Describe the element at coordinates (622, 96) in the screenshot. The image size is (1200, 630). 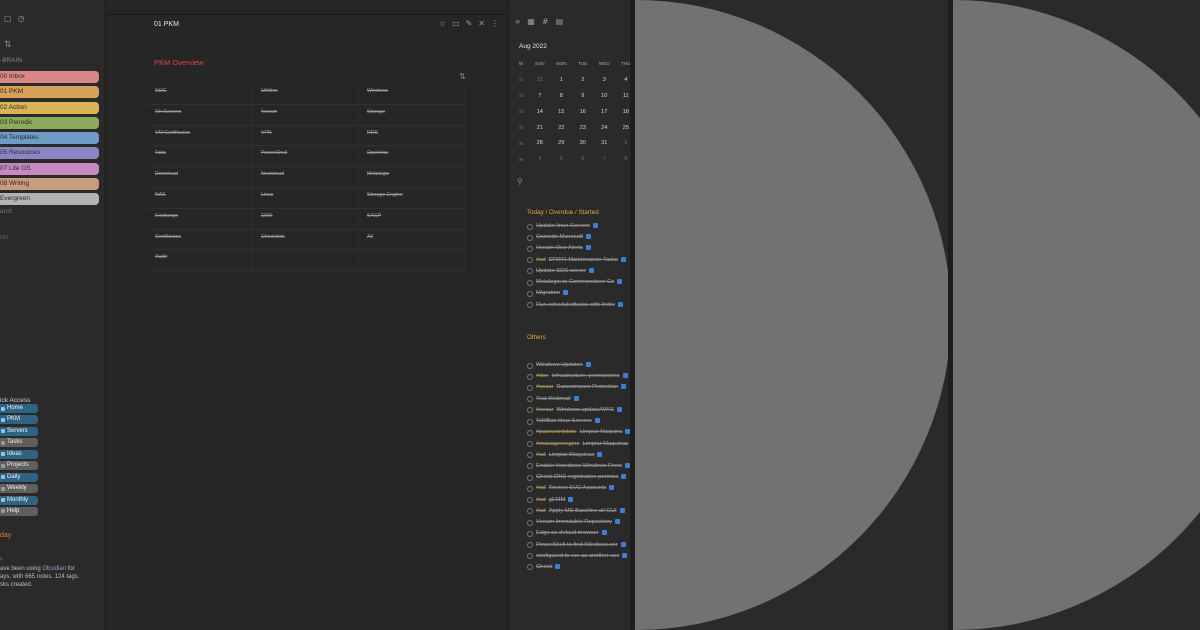
I see `calendar-day: 11` at that location.